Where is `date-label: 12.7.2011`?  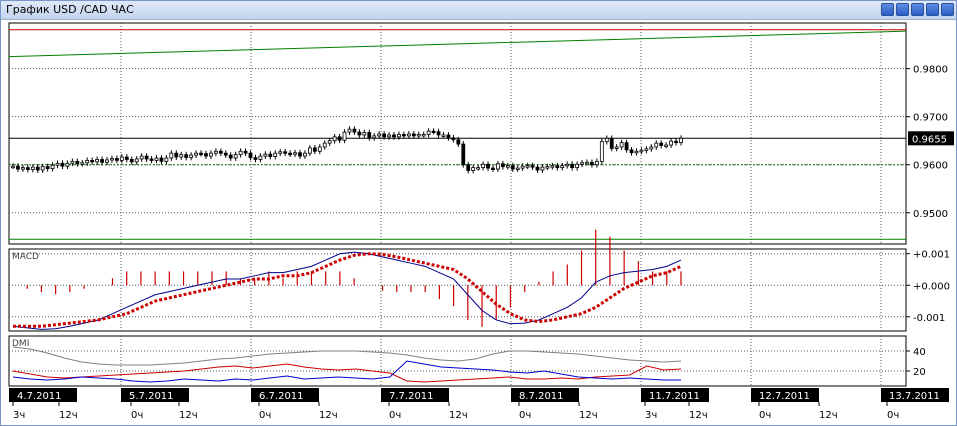 date-label: 12.7.2011 is located at coordinates (784, 396).